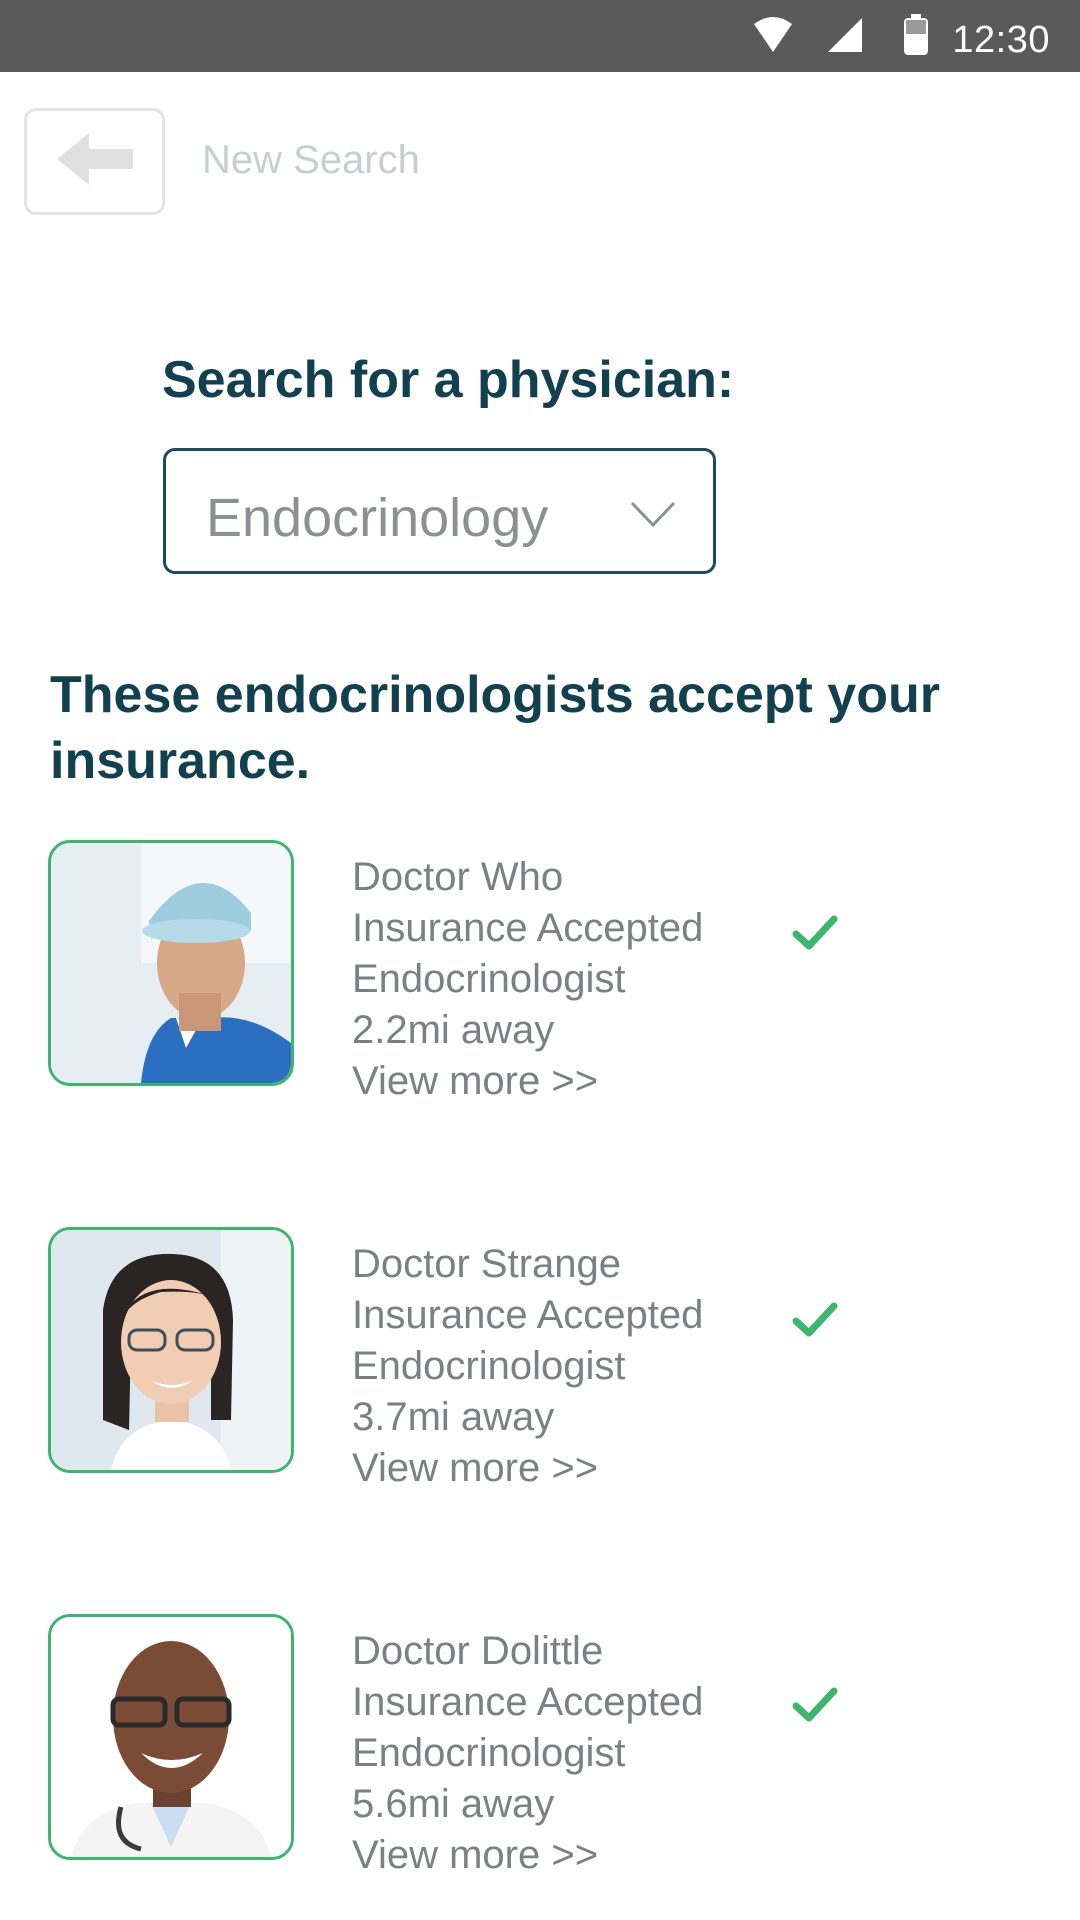  What do you see at coordinates (487, 1264) in the screenshot?
I see `doctor-name: Doctor Strange` at bounding box center [487, 1264].